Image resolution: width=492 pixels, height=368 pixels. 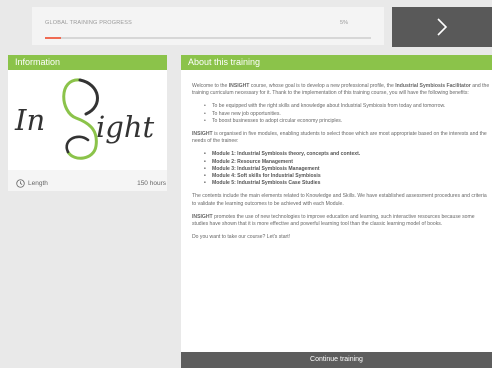 I want to click on progress-bar-fill, so click(x=53, y=38).